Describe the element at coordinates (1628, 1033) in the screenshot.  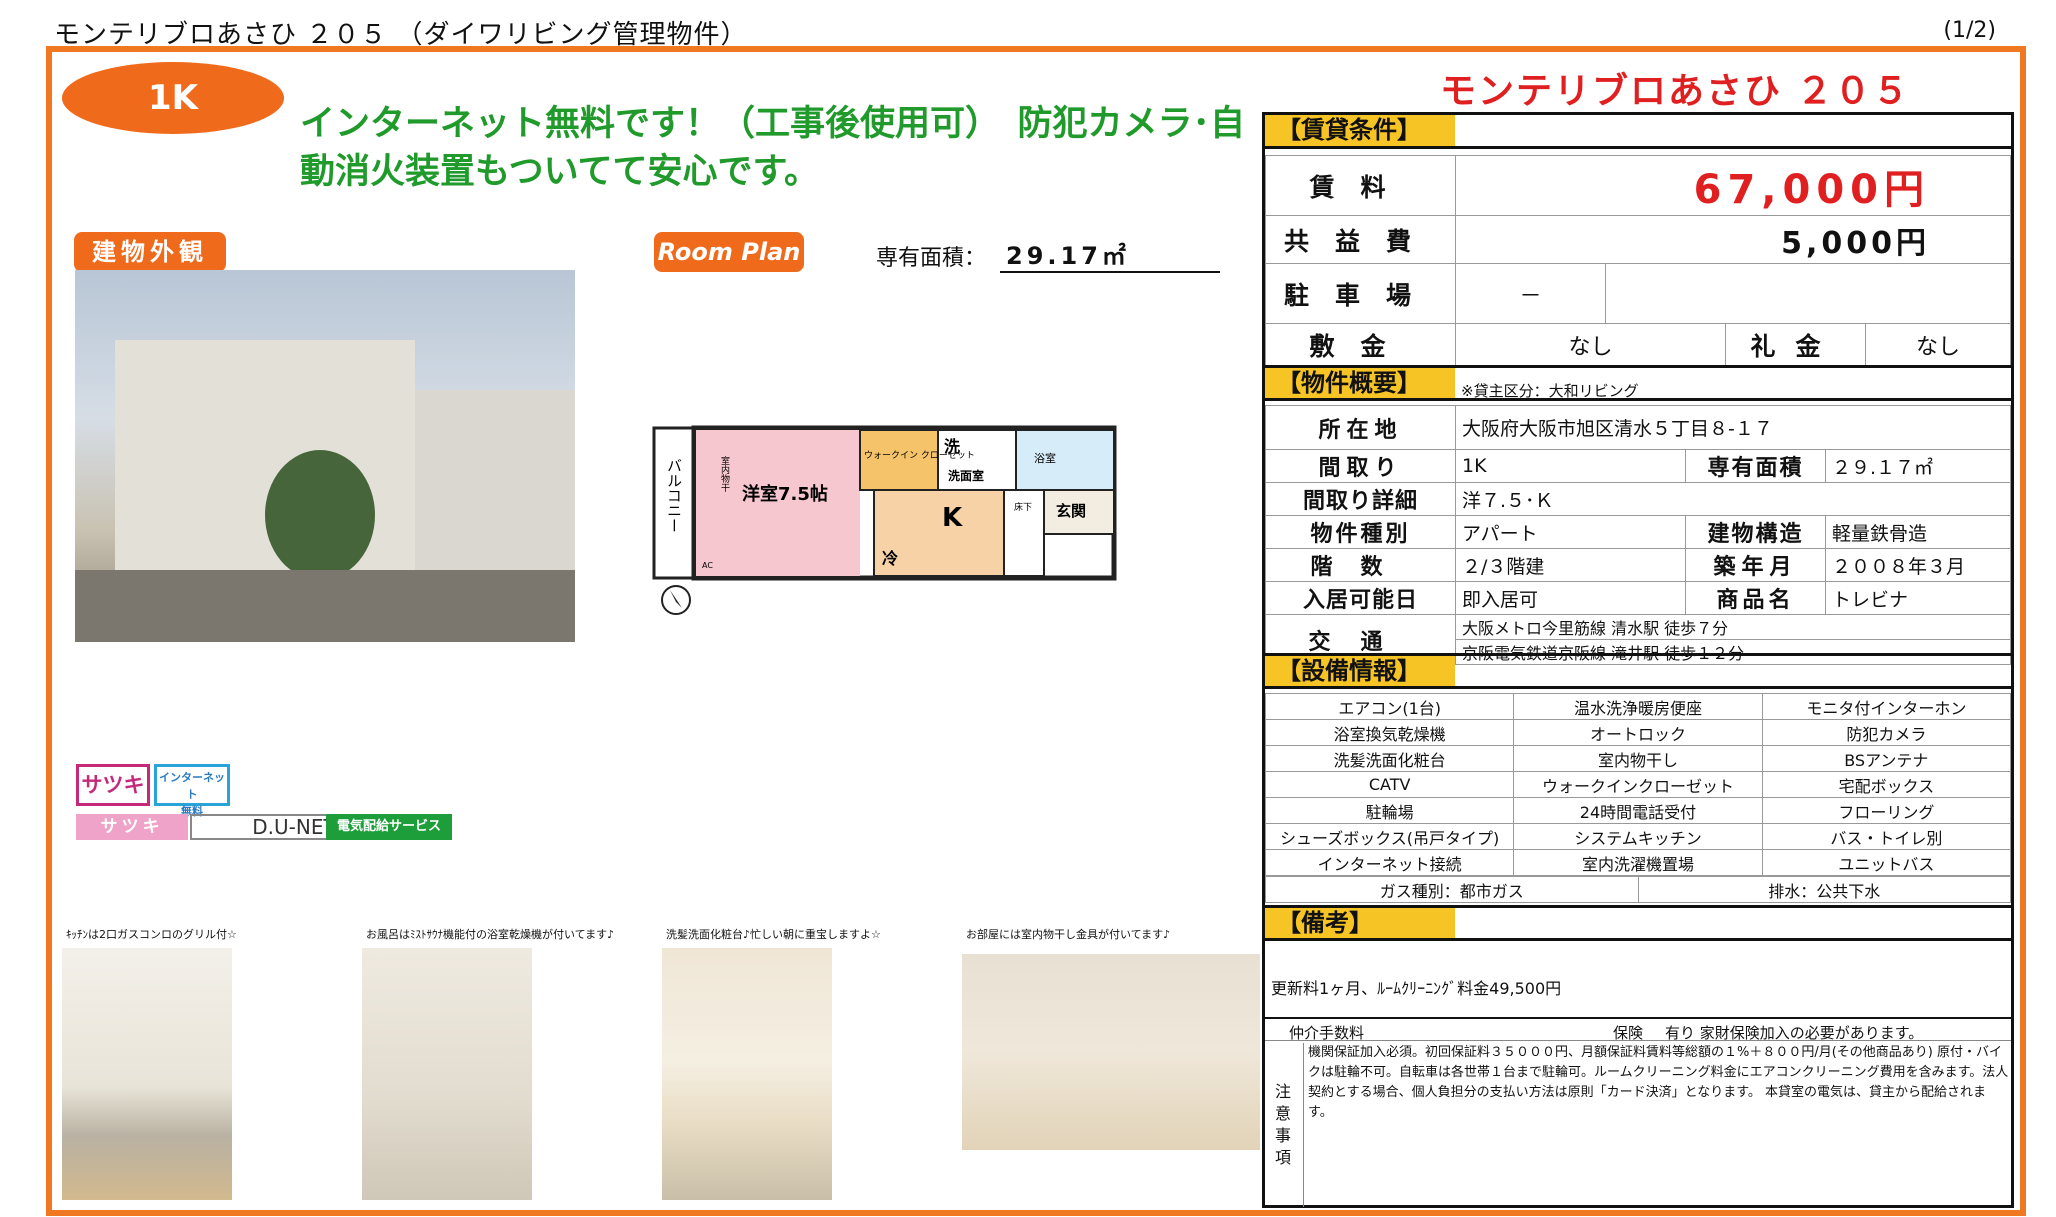
I see `insurance-label: 保険` at that location.